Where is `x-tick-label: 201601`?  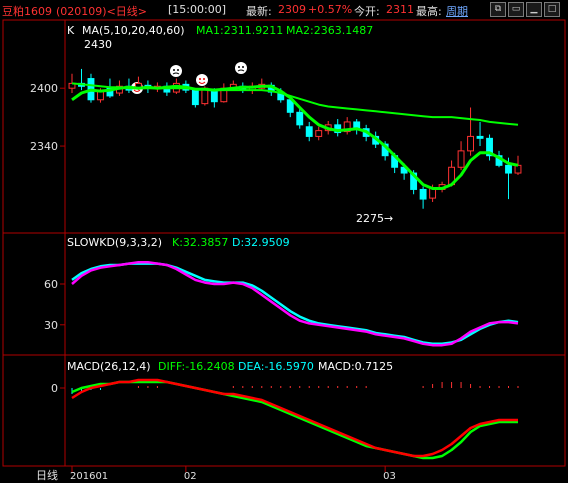
x-tick-label: 201601 is located at coordinates (89, 476).